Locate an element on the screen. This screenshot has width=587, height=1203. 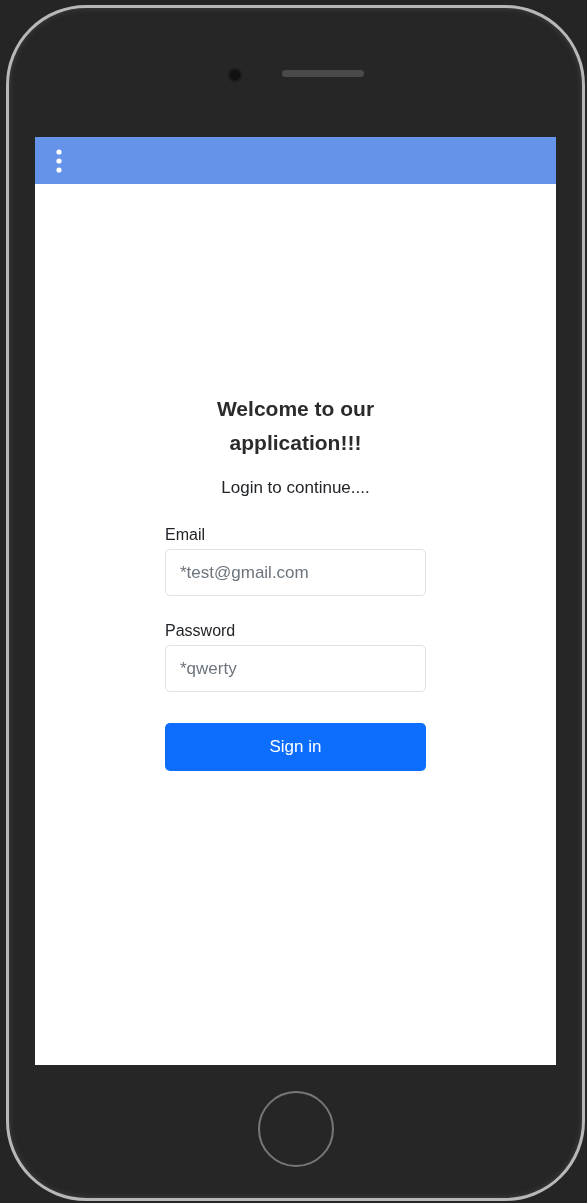
menu-icon is located at coordinates (59, 160).